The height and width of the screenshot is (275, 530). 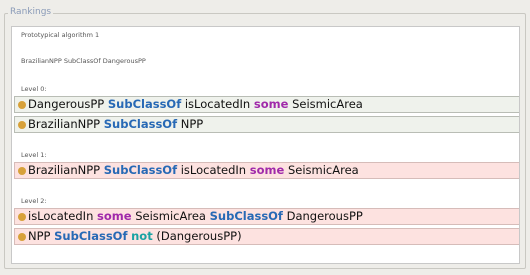 What do you see at coordinates (31, 12) in the screenshot?
I see `rankings-group-title: Rankings` at bounding box center [31, 12].